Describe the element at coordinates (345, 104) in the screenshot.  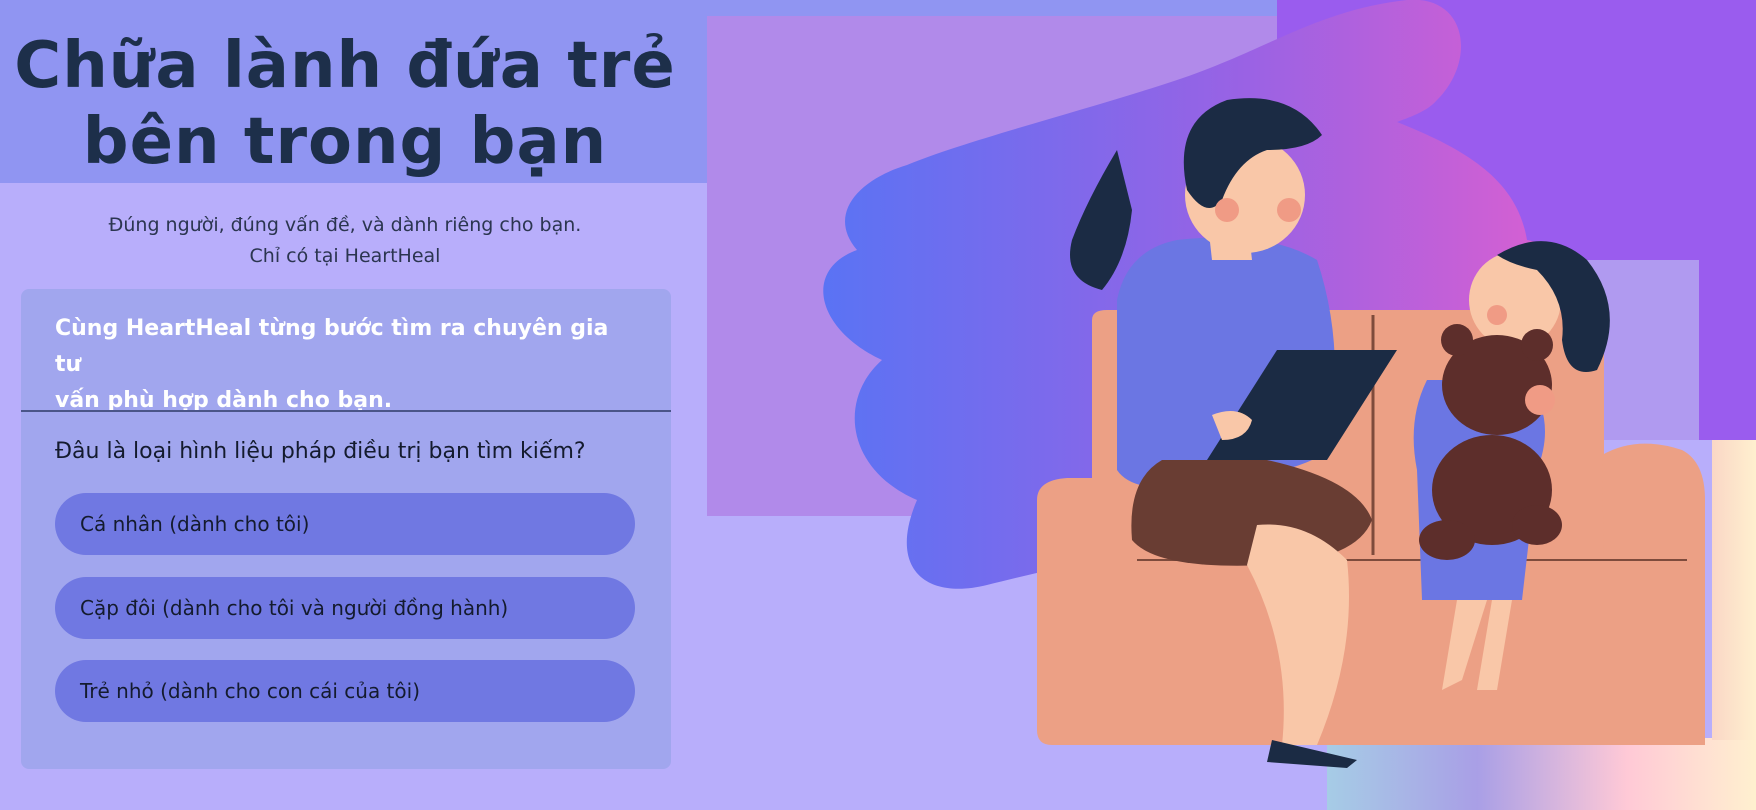
I see `page-title: Chữa lành đứa trẻ bên trong bạn` at that location.